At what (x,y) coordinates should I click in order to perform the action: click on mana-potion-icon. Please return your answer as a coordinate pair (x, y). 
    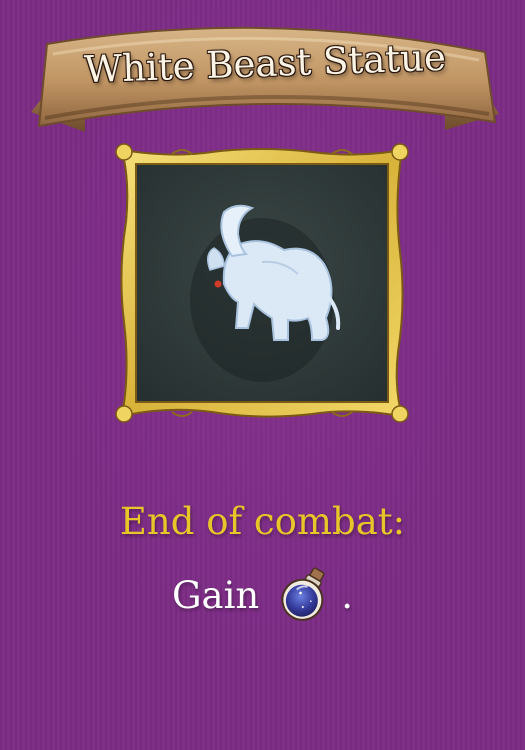
    Looking at the image, I should click on (303, 594).